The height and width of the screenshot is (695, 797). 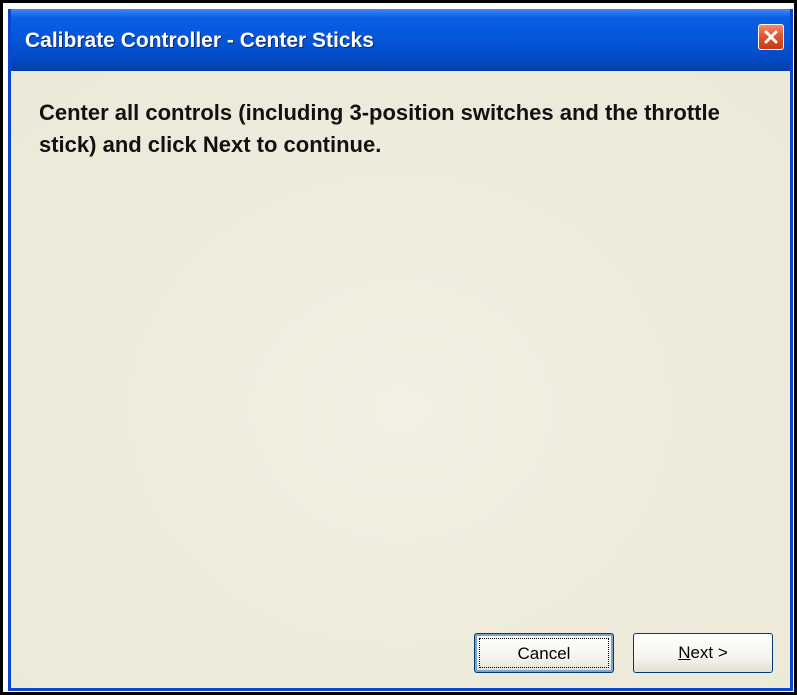 I want to click on next-button: Next >, so click(x=703, y=653).